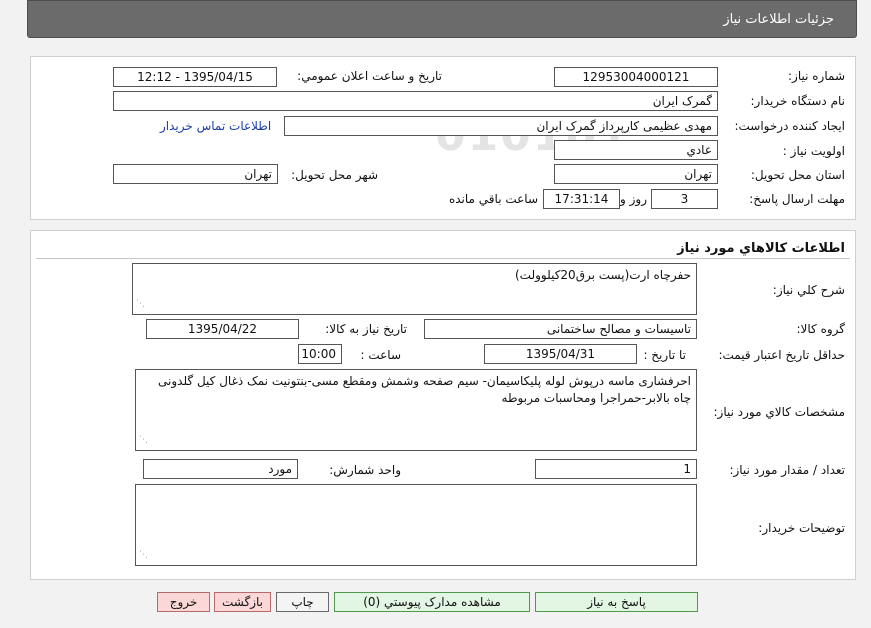 The width and height of the screenshot is (871, 628). Describe the element at coordinates (369, 76) in the screenshot. I see `announce-datetime-label: تاریخ و ساعت اعلان عمومي:` at that location.